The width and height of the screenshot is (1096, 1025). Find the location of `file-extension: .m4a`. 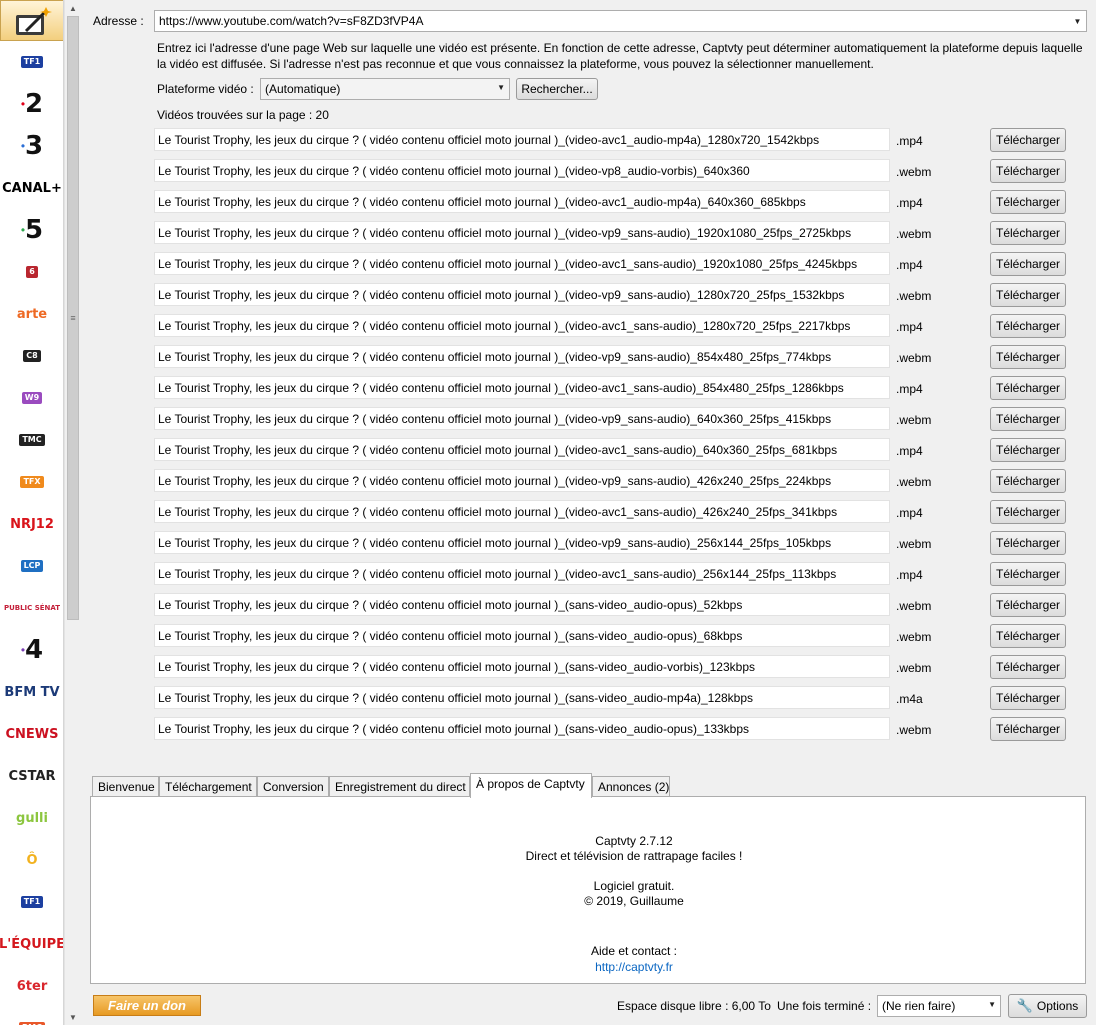

file-extension: .m4a is located at coordinates (909, 699).